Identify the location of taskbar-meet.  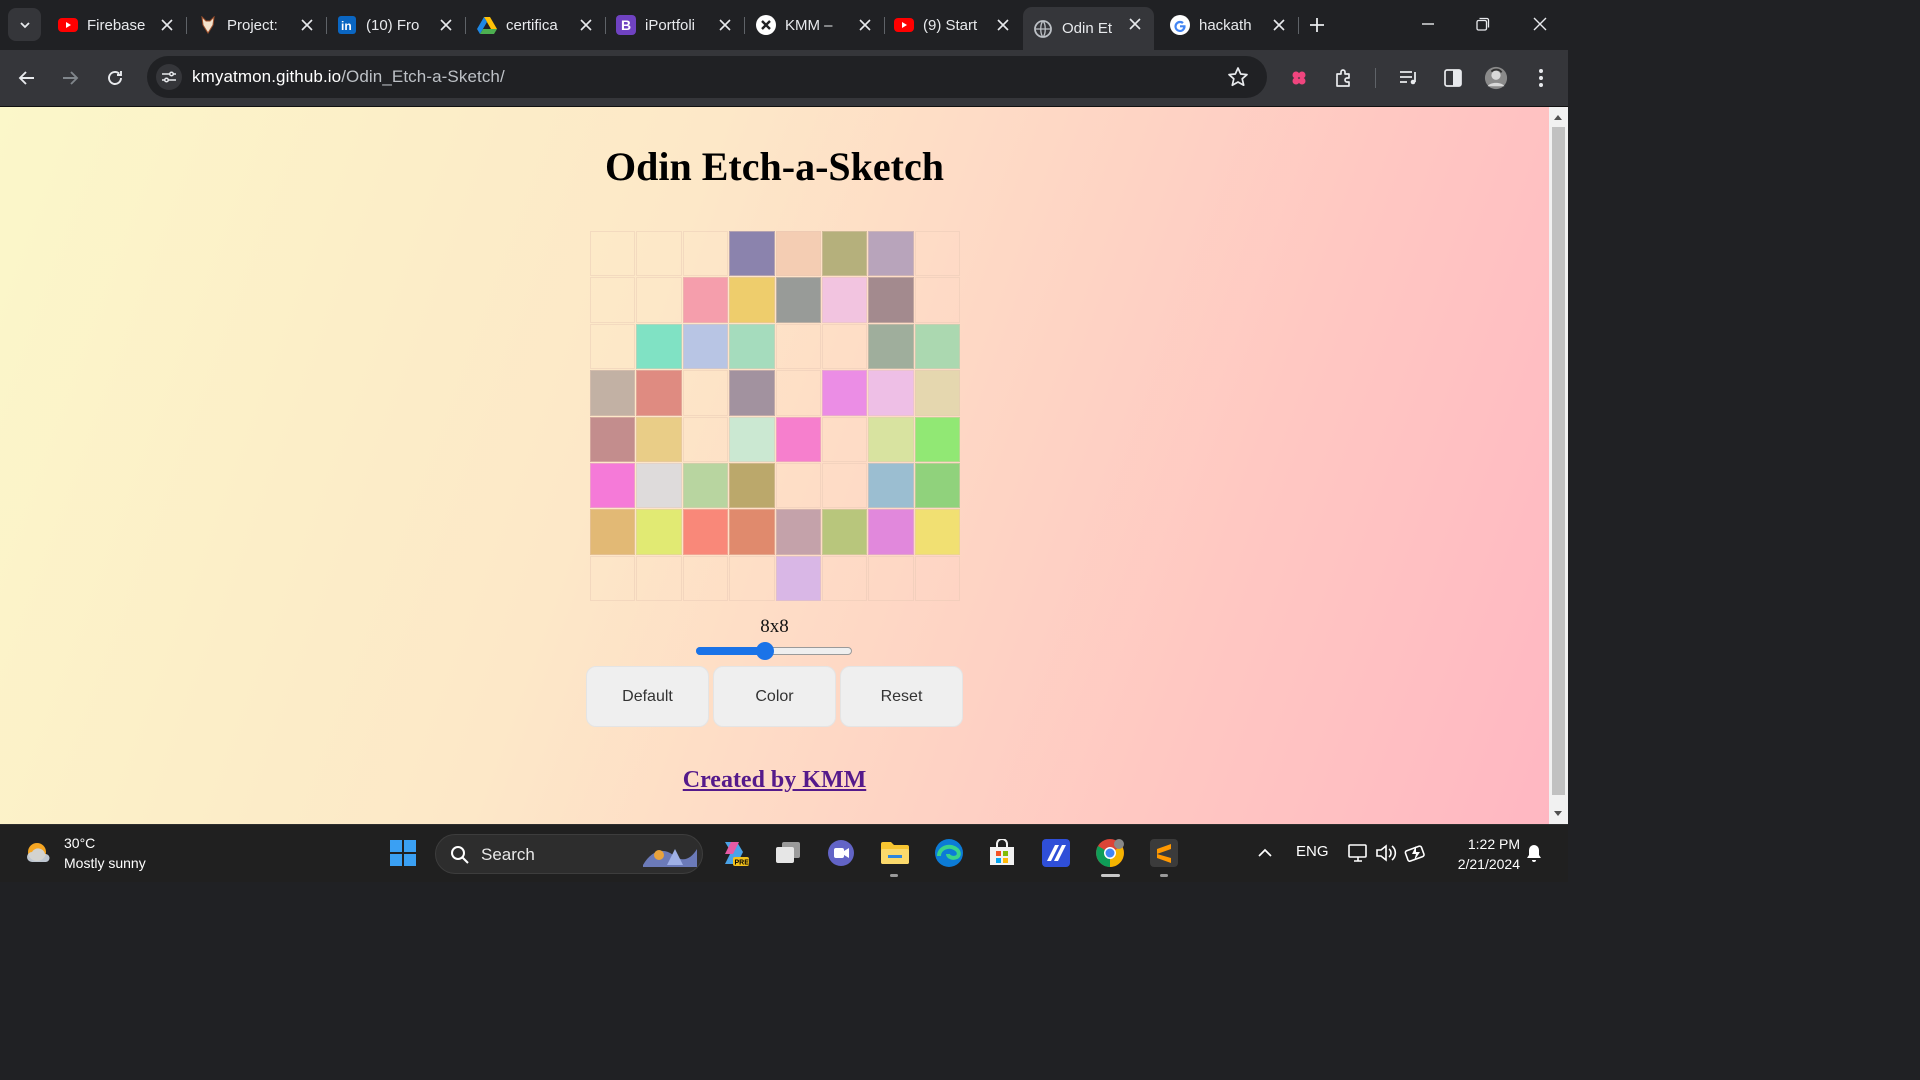
(841, 853).